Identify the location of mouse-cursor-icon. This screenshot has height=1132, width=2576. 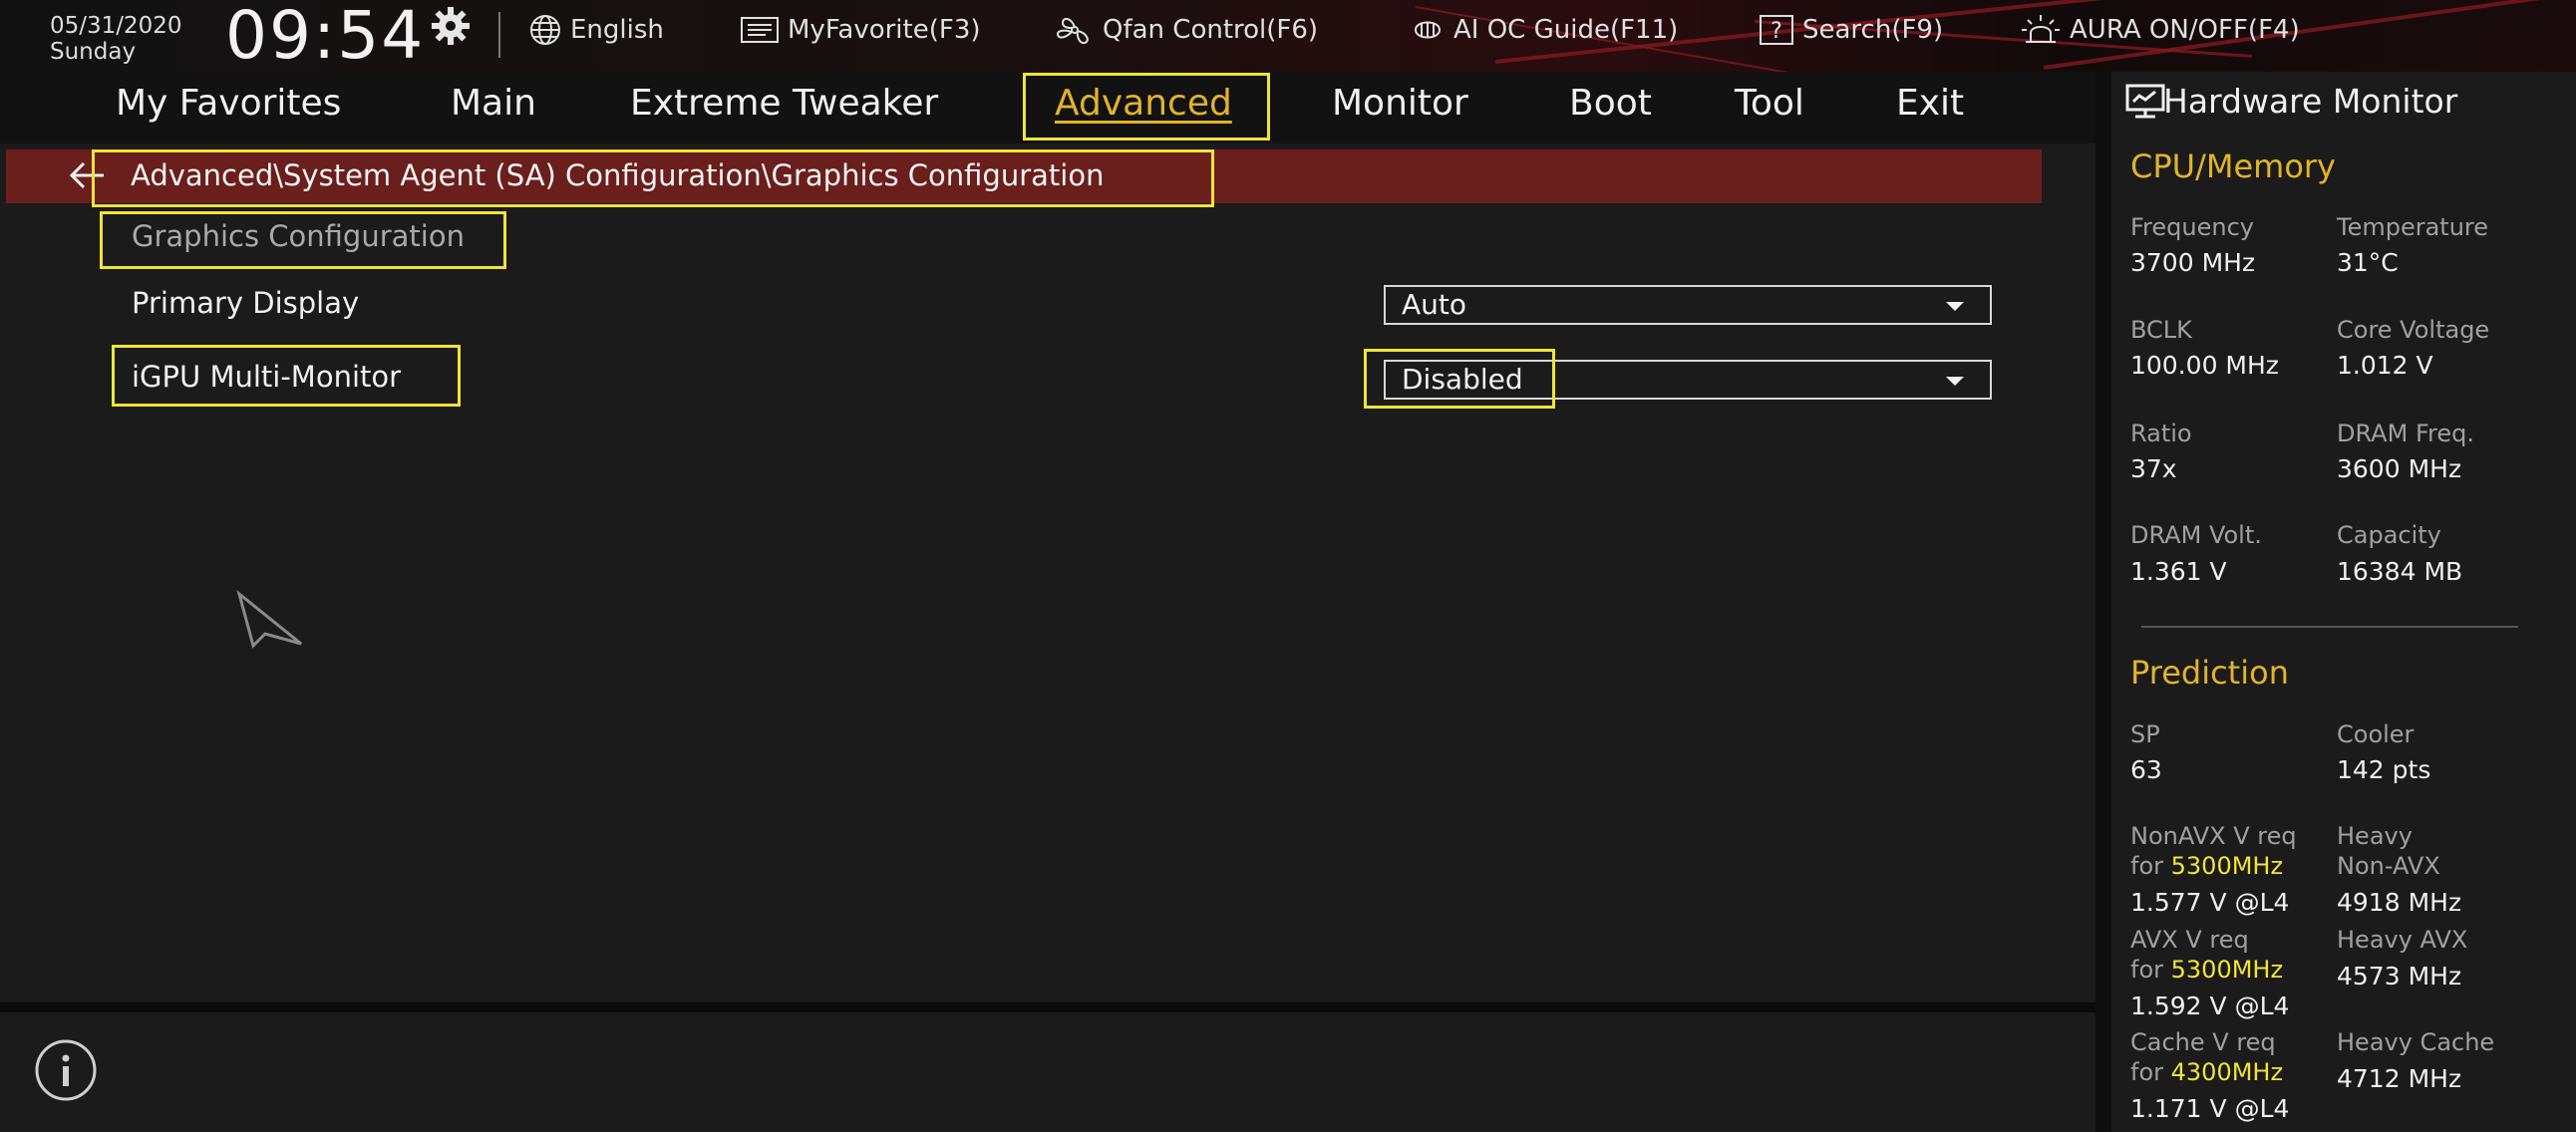
(270, 621).